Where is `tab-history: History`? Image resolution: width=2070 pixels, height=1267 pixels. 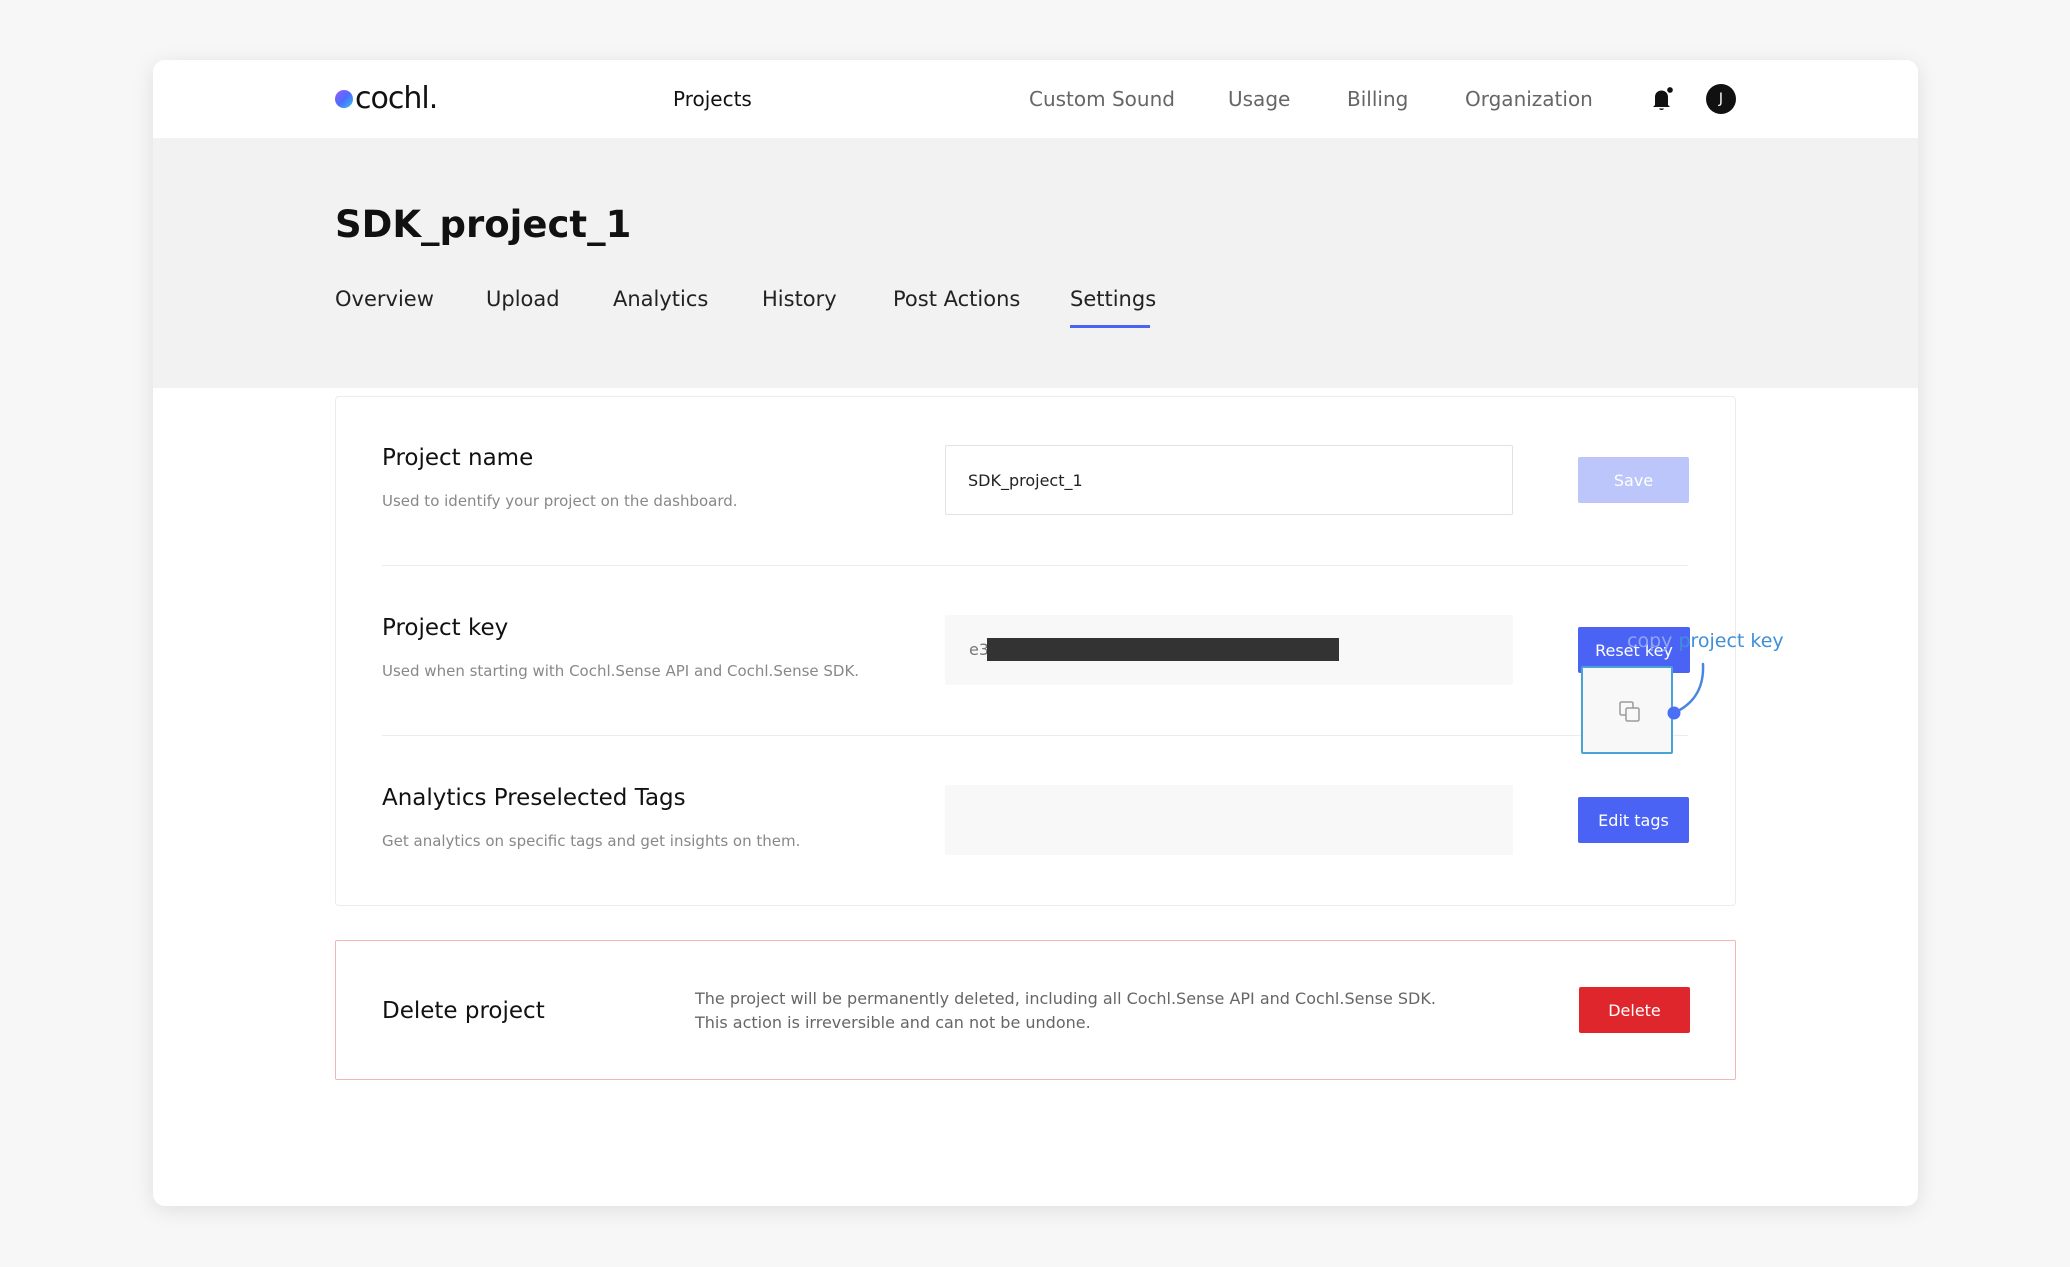
tab-history: History is located at coordinates (799, 299).